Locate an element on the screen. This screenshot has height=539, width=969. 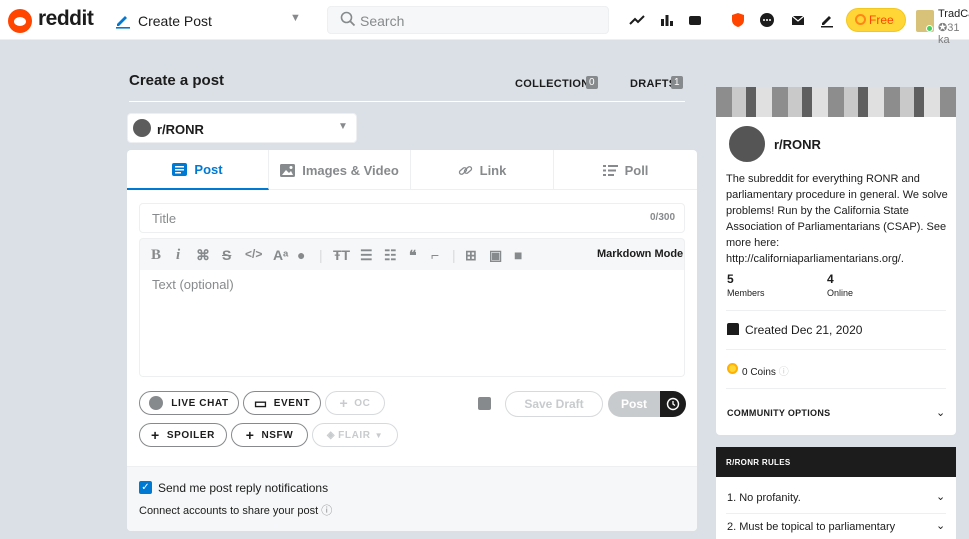
insert-image-icon is located at coordinates (484, 403).